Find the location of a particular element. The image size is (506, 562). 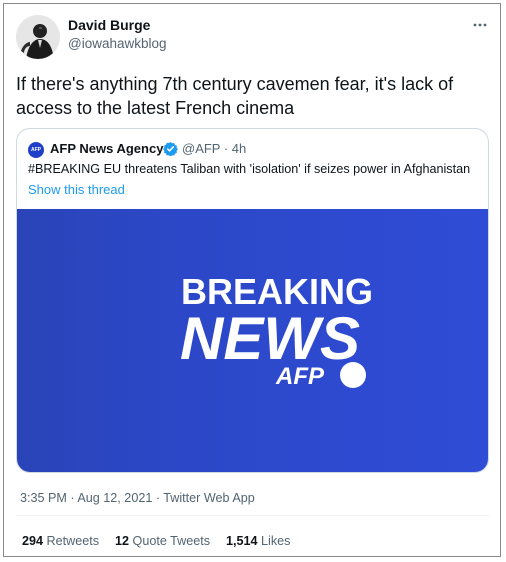

tweet-stats: 294 Retweets 12 Quote Tweets 1,514 Likes is located at coordinates (156, 541).